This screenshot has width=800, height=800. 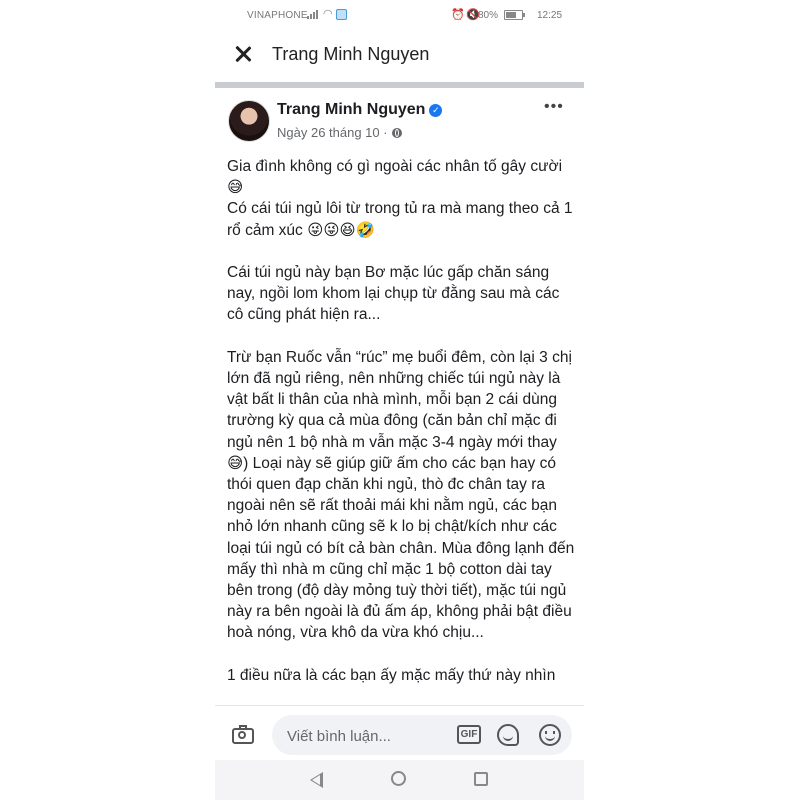 What do you see at coordinates (332, 132) in the screenshot?
I see `post-date-text: Ngày 26 tháng 10 ·` at bounding box center [332, 132].